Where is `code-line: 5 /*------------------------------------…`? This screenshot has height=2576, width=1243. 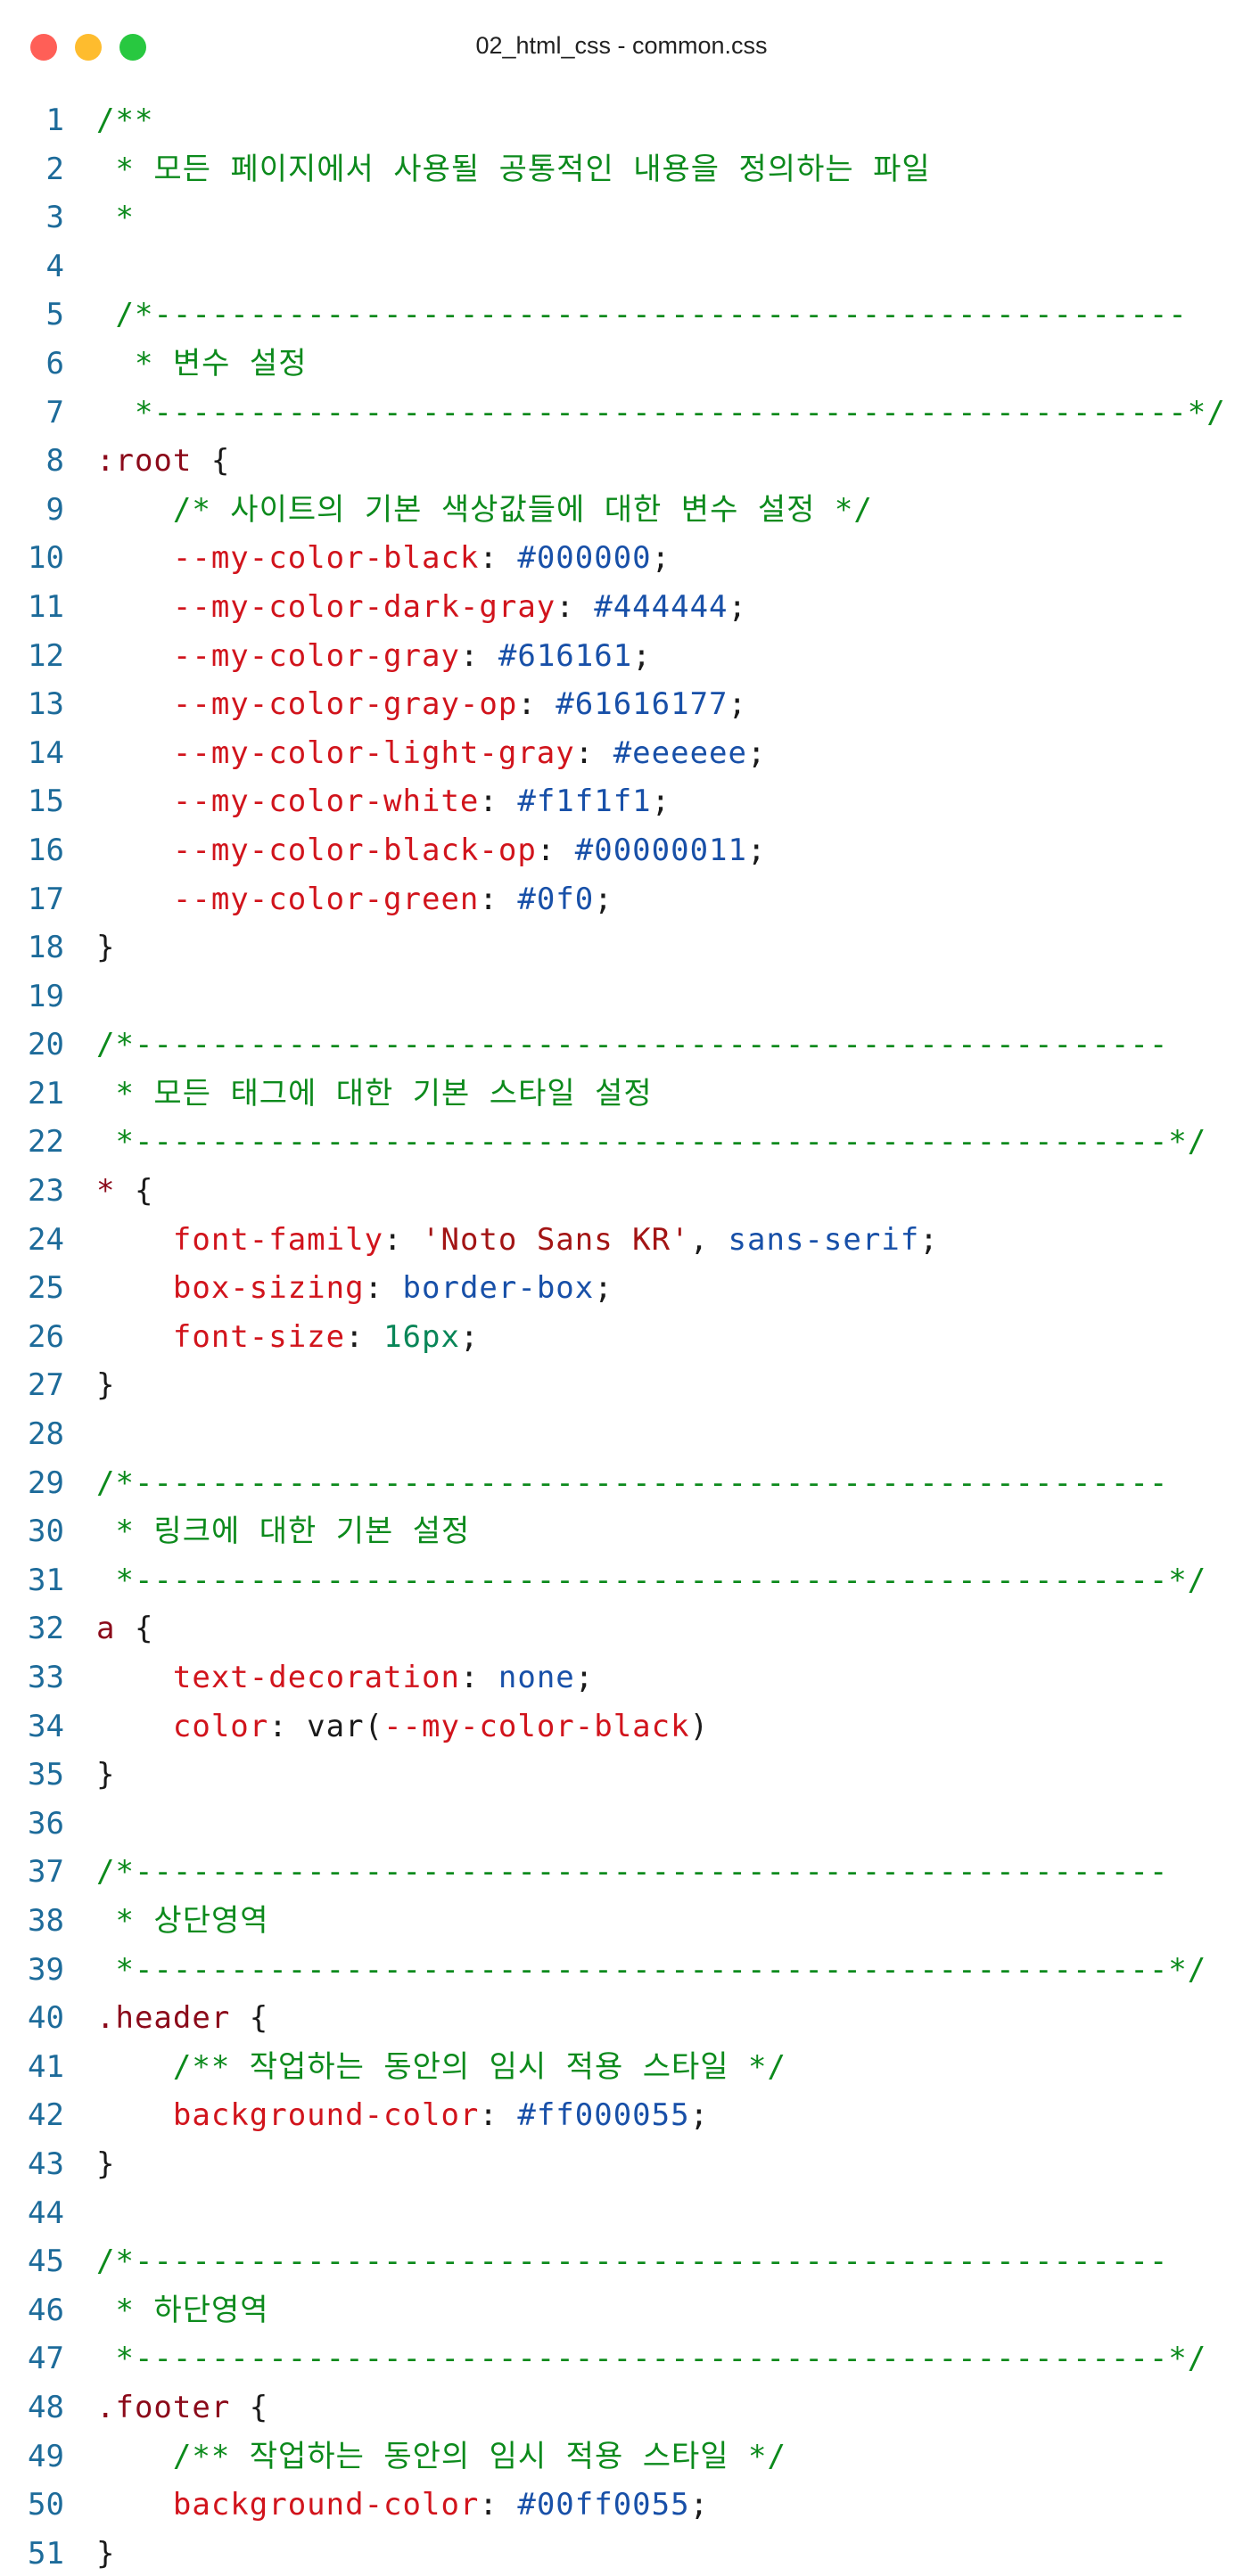
code-line: 5 /*------------------------------------… is located at coordinates (621, 316).